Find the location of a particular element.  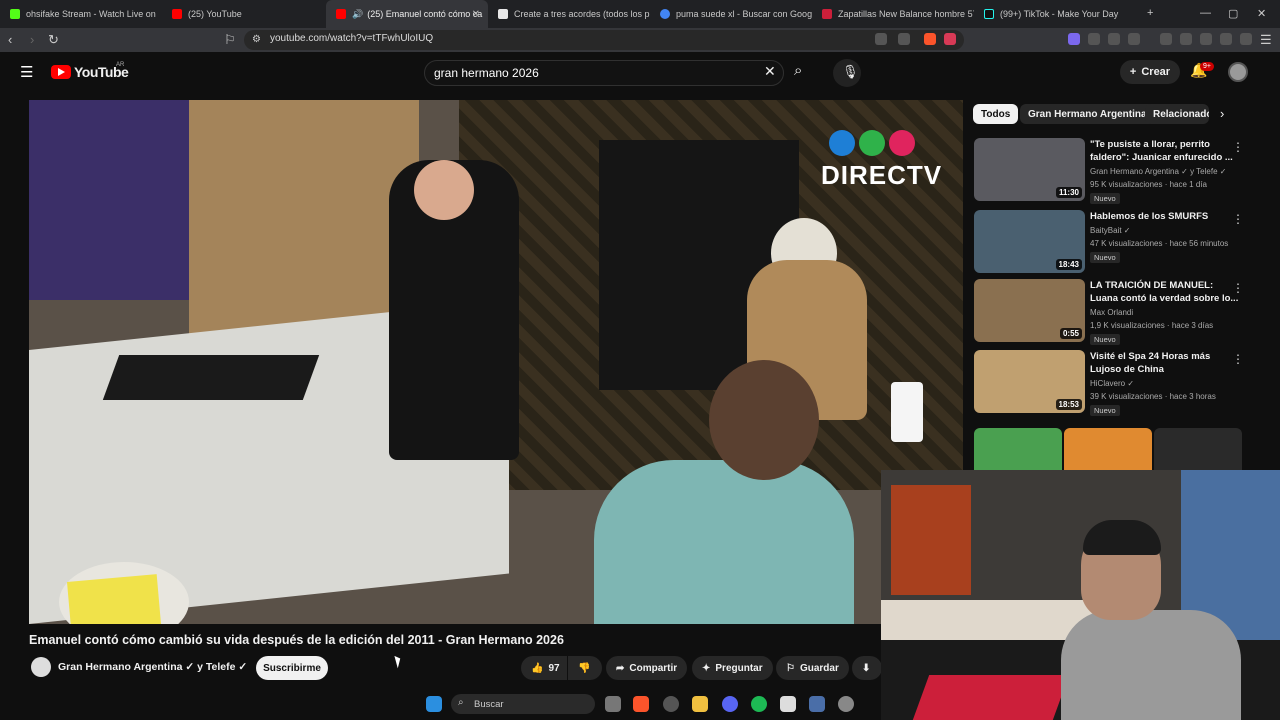

voice-search-button: 🎙 is located at coordinates (847, 73).